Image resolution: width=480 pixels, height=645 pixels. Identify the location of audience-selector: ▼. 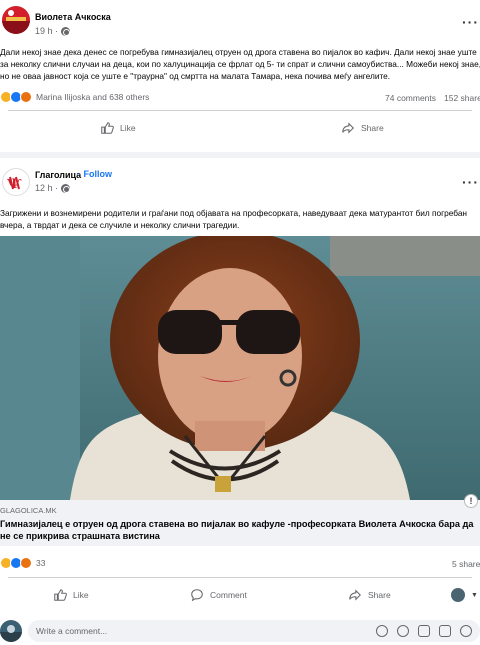
(464, 595).